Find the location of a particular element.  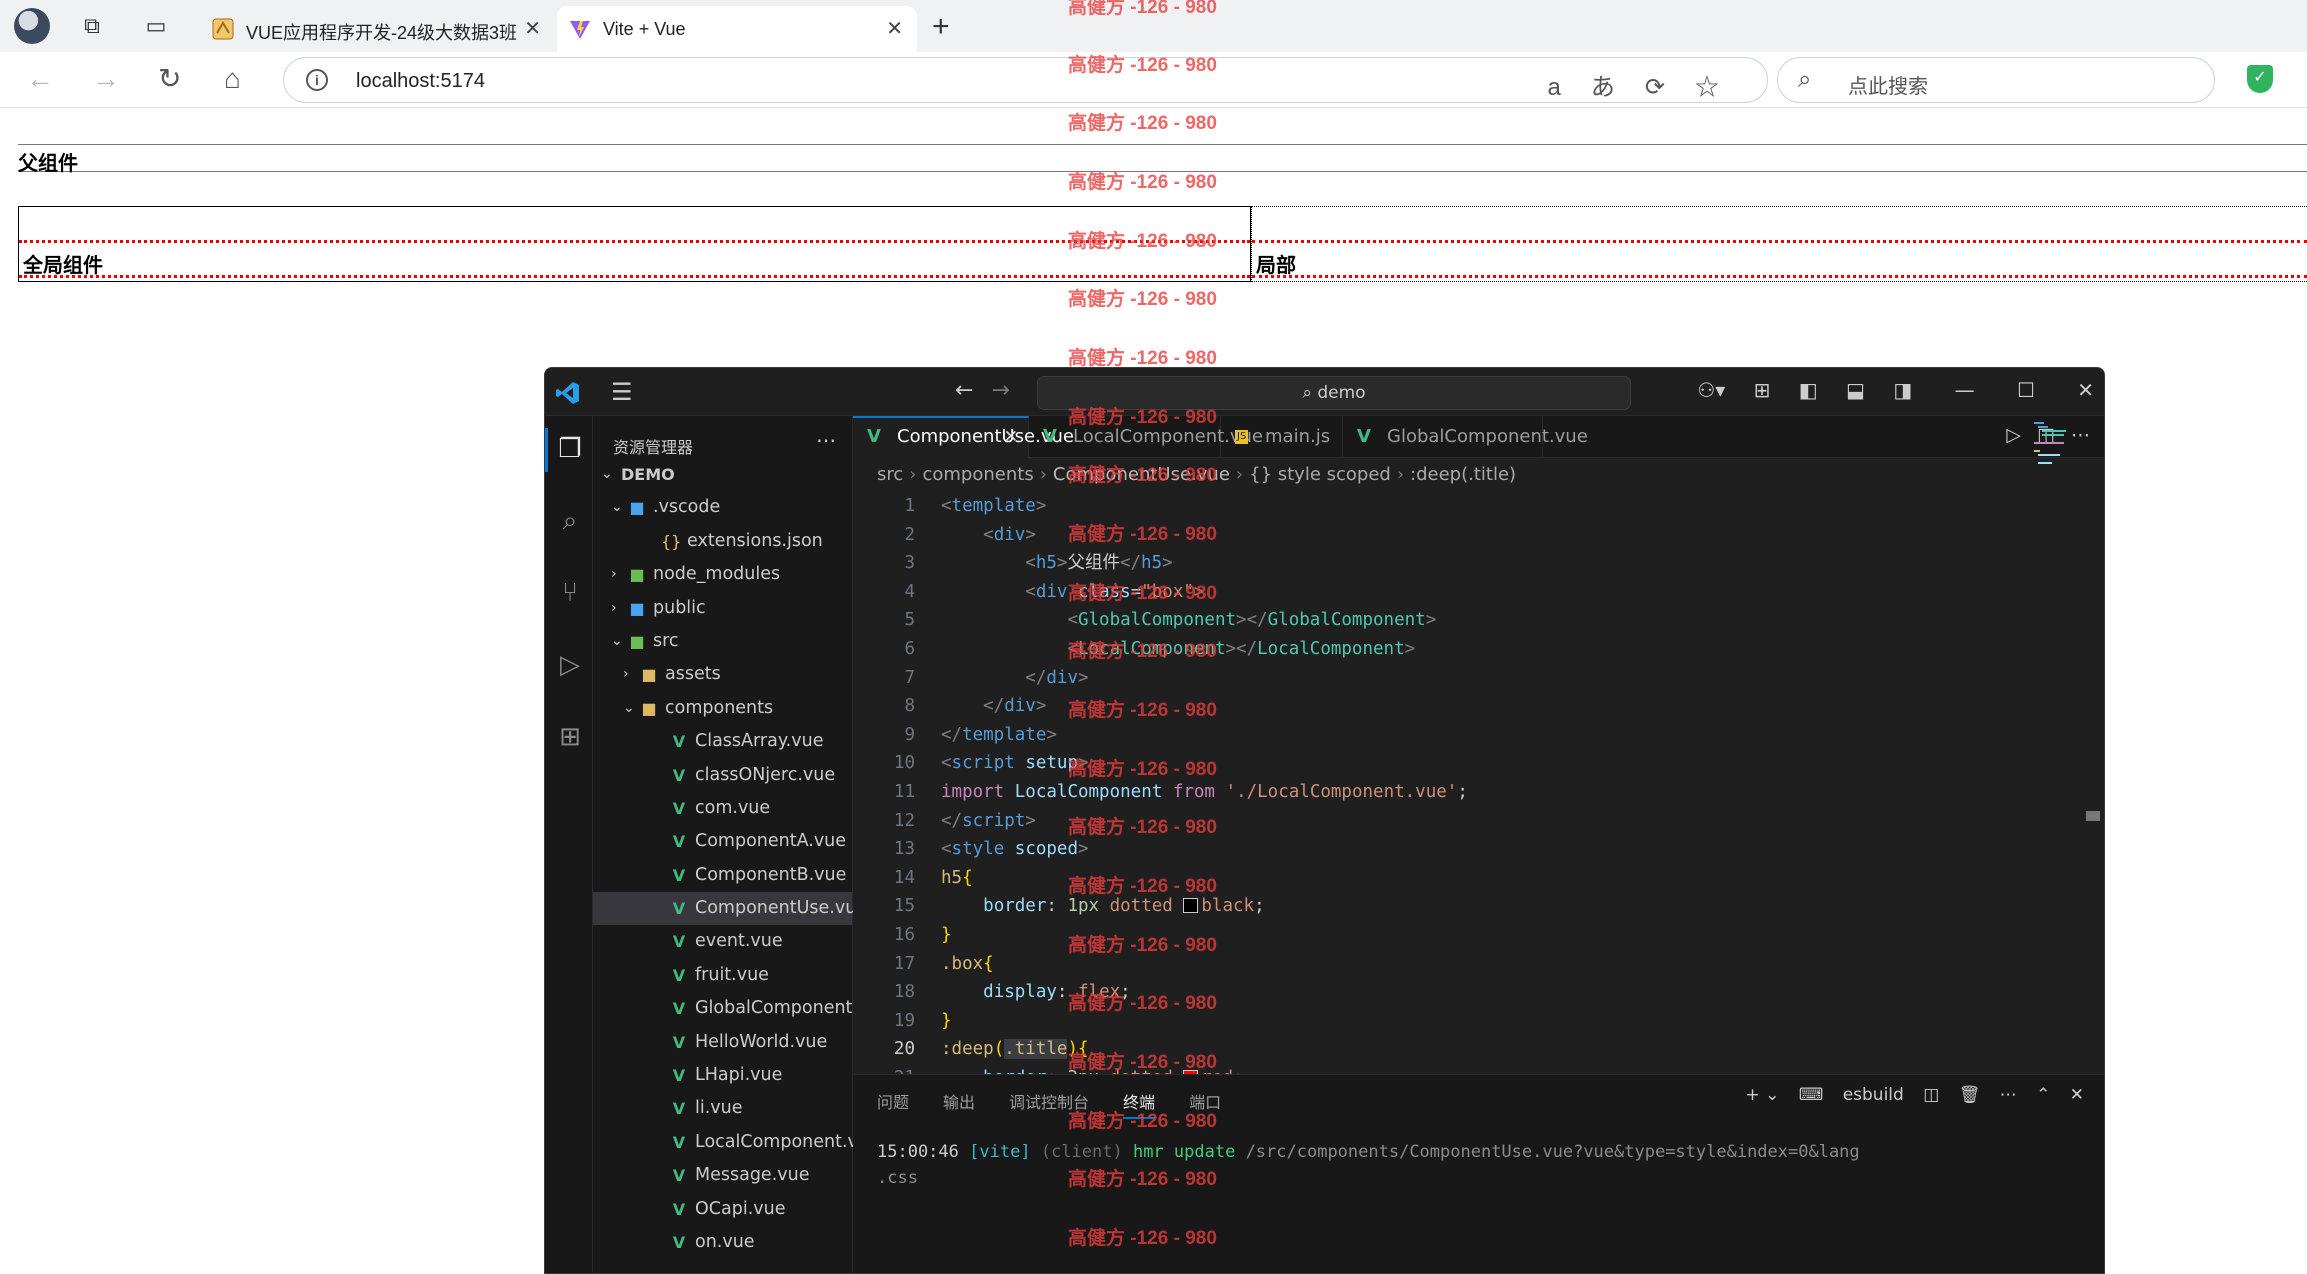

site-info-icon: i is located at coordinates (317, 80).